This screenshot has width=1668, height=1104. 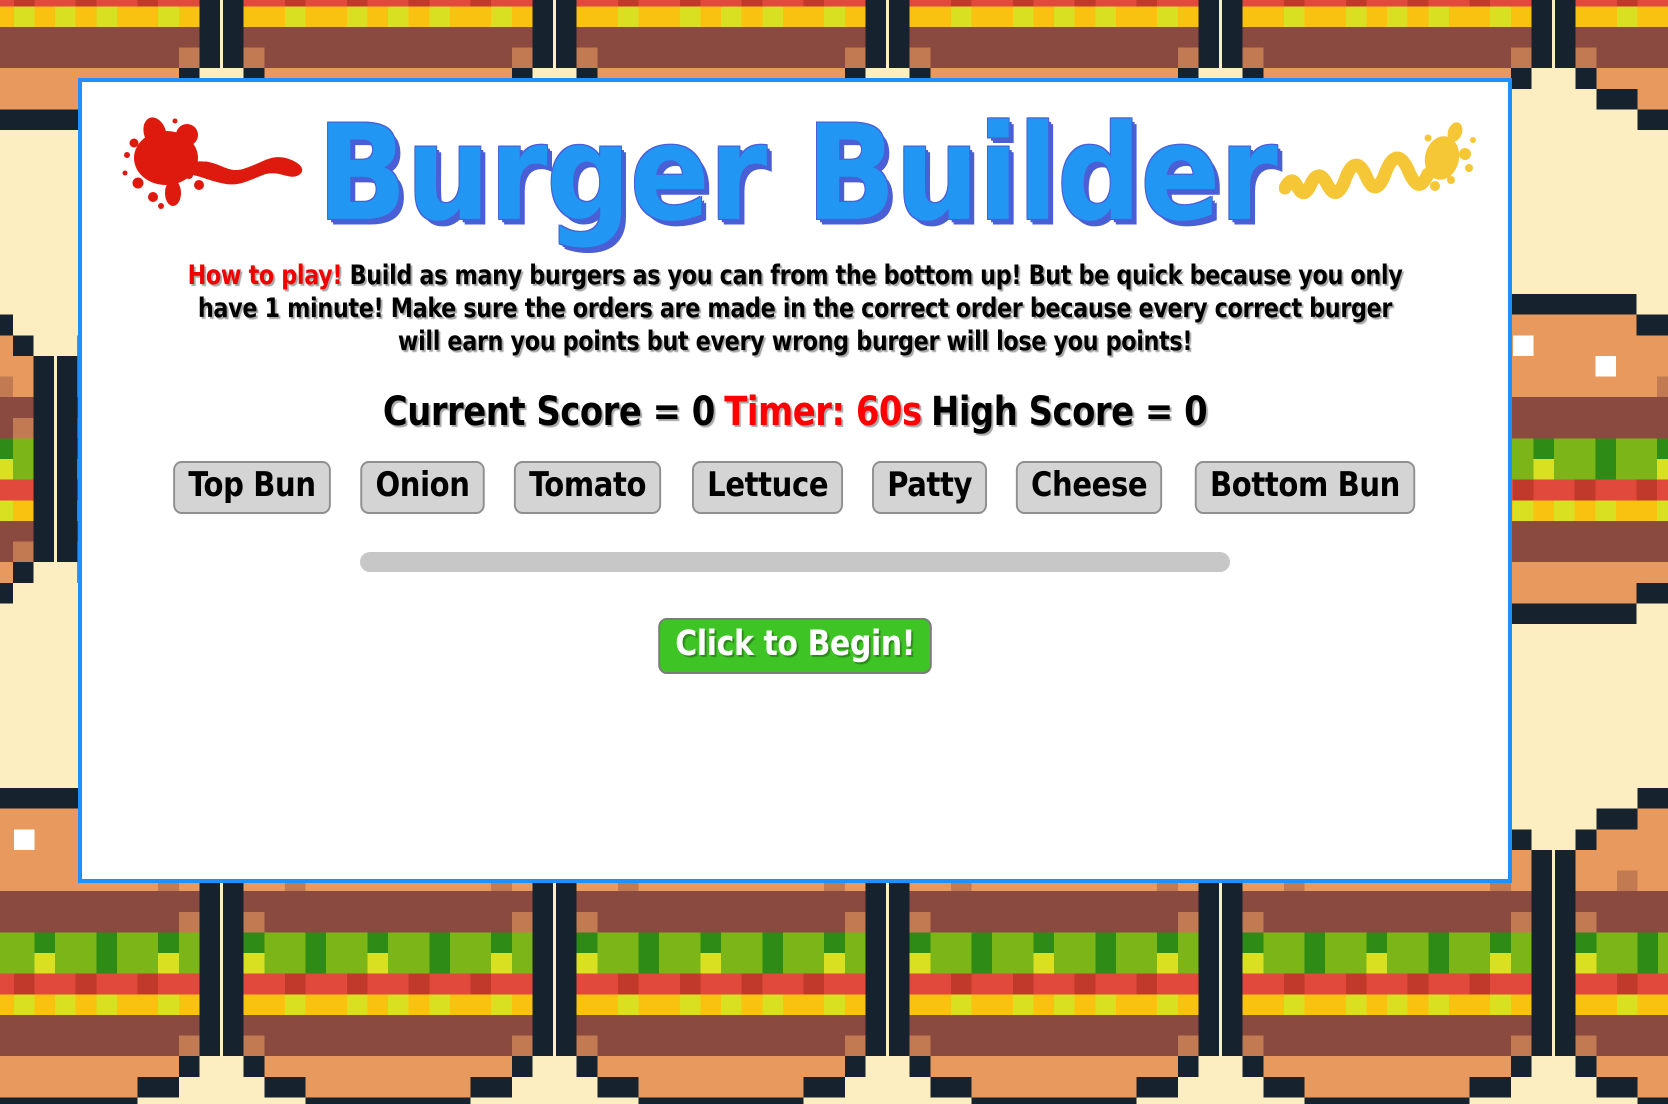 I want to click on ingredient-button-lettuce: Lettuce, so click(x=767, y=487).